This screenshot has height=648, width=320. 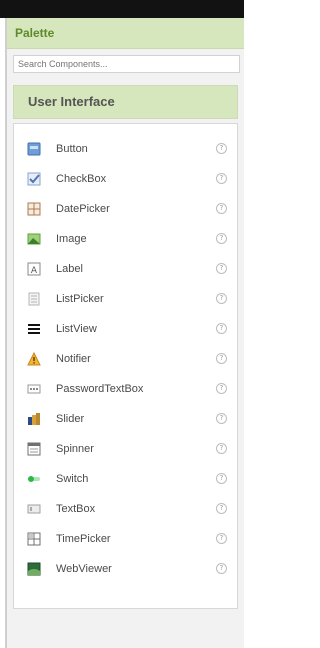 What do you see at coordinates (34, 299) in the screenshot?
I see `listpicker-icon` at bounding box center [34, 299].